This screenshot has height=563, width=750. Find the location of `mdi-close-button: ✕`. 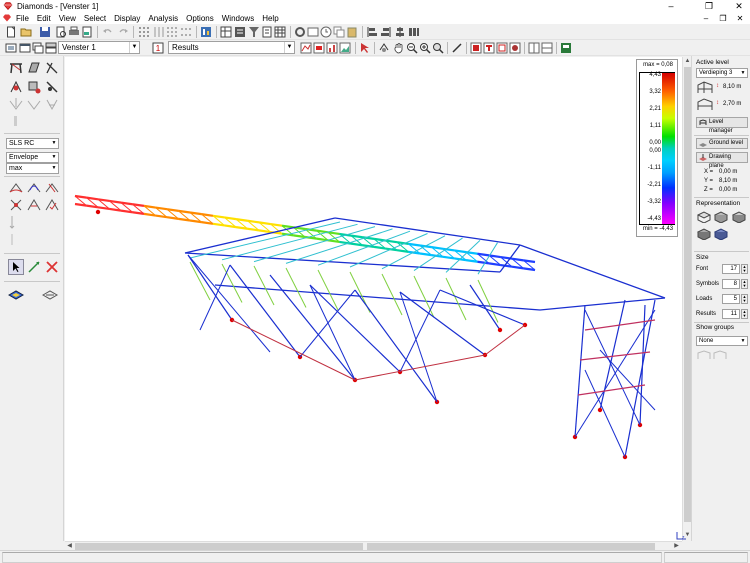

mdi-close-button: ✕ is located at coordinates (740, 18).